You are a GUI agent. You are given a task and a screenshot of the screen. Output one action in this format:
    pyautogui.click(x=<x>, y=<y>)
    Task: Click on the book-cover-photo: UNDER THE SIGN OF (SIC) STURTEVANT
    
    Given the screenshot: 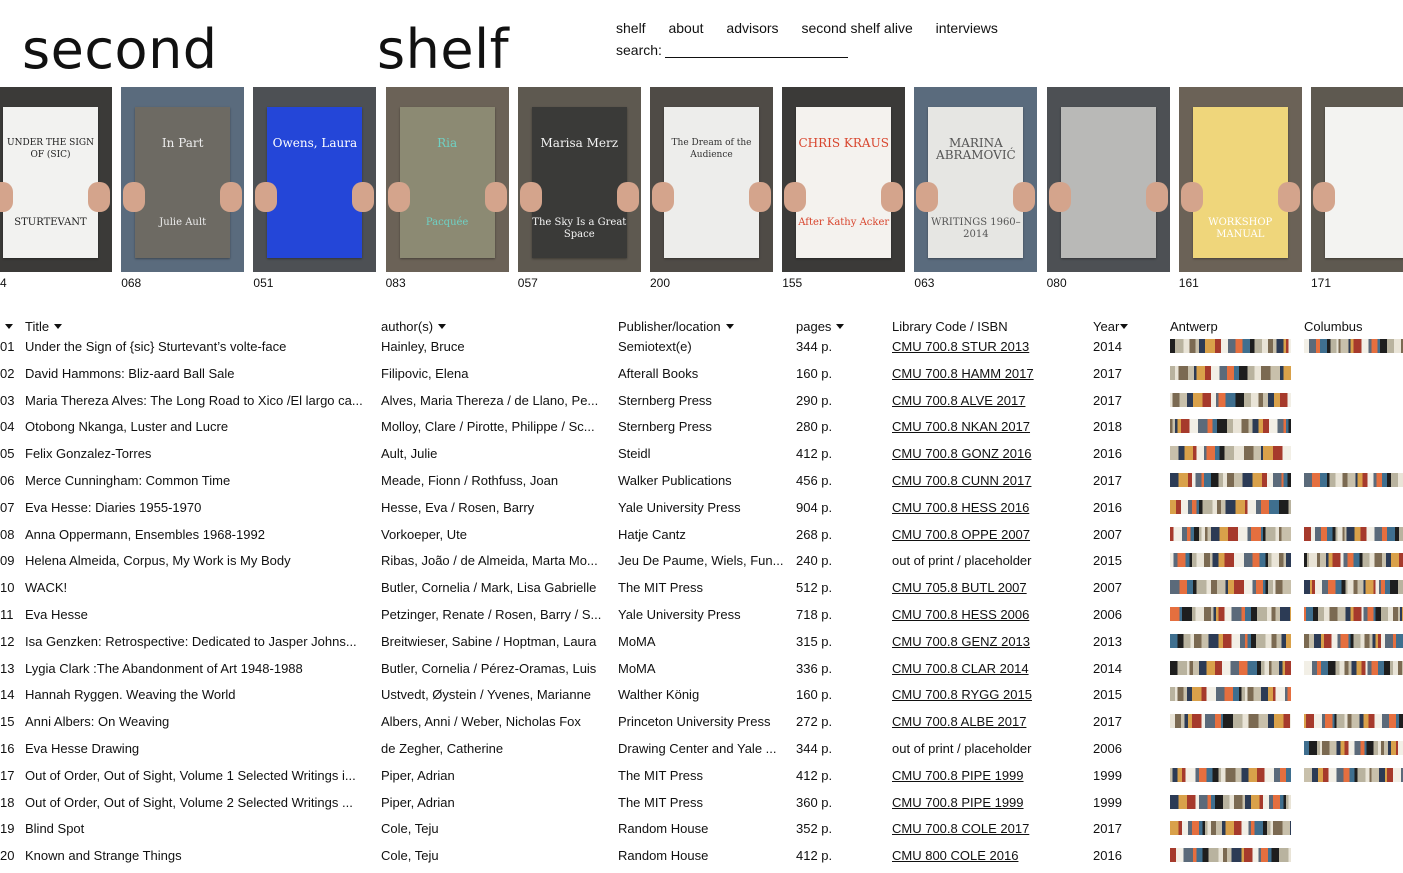 What is the action you would take?
    pyautogui.click(x=56, y=179)
    